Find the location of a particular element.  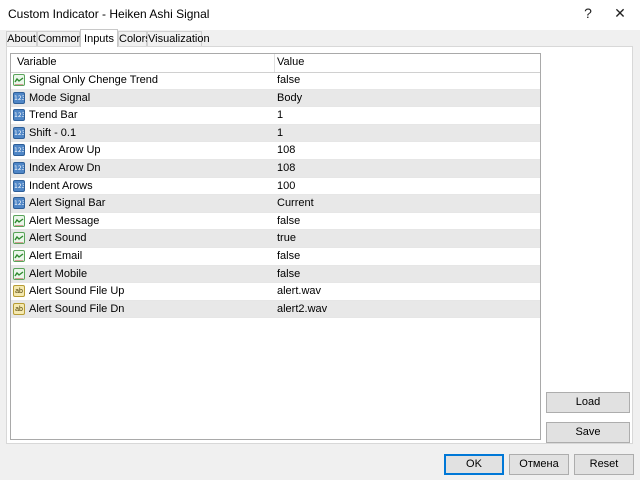

variable-name: Index Arow Up is located at coordinates (65, 150).